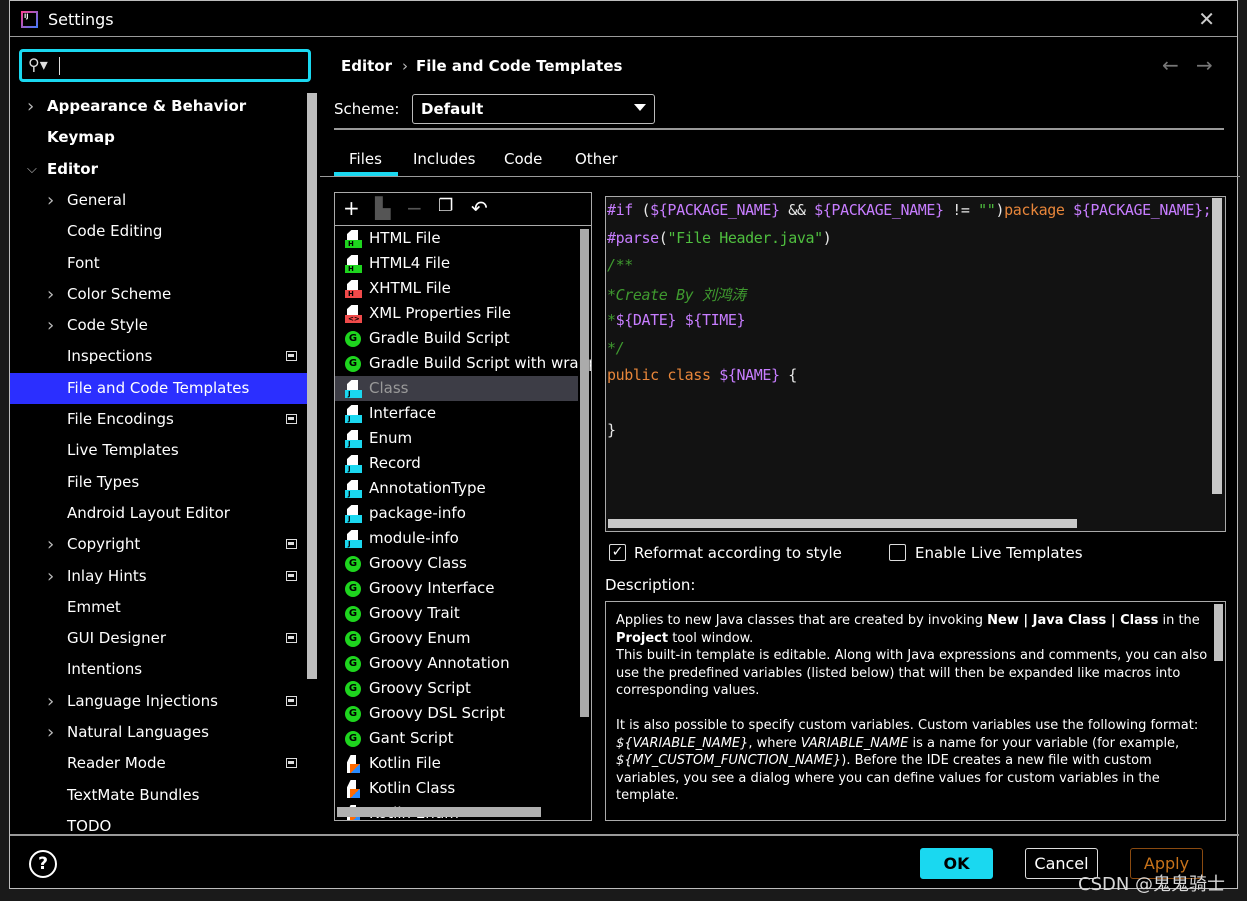 The image size is (1247, 901). I want to click on template-list-item: G Groovy Class, so click(456, 563).